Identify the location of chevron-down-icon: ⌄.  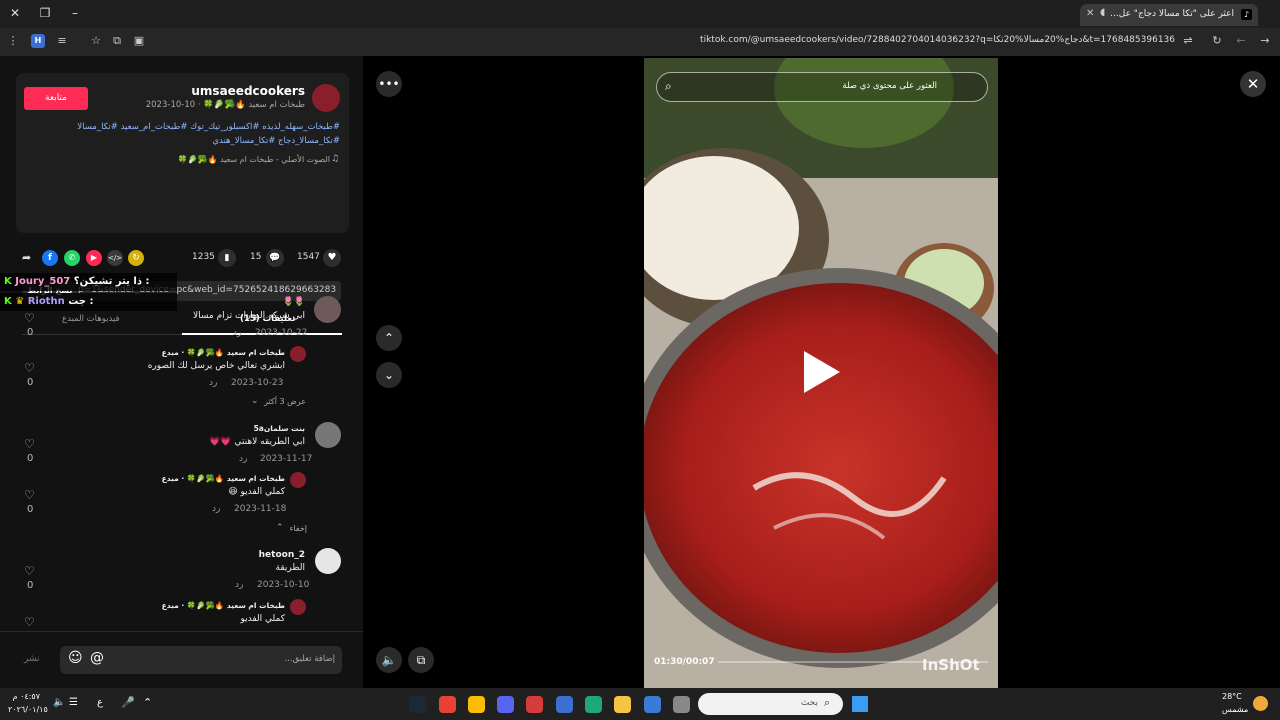
(255, 401).